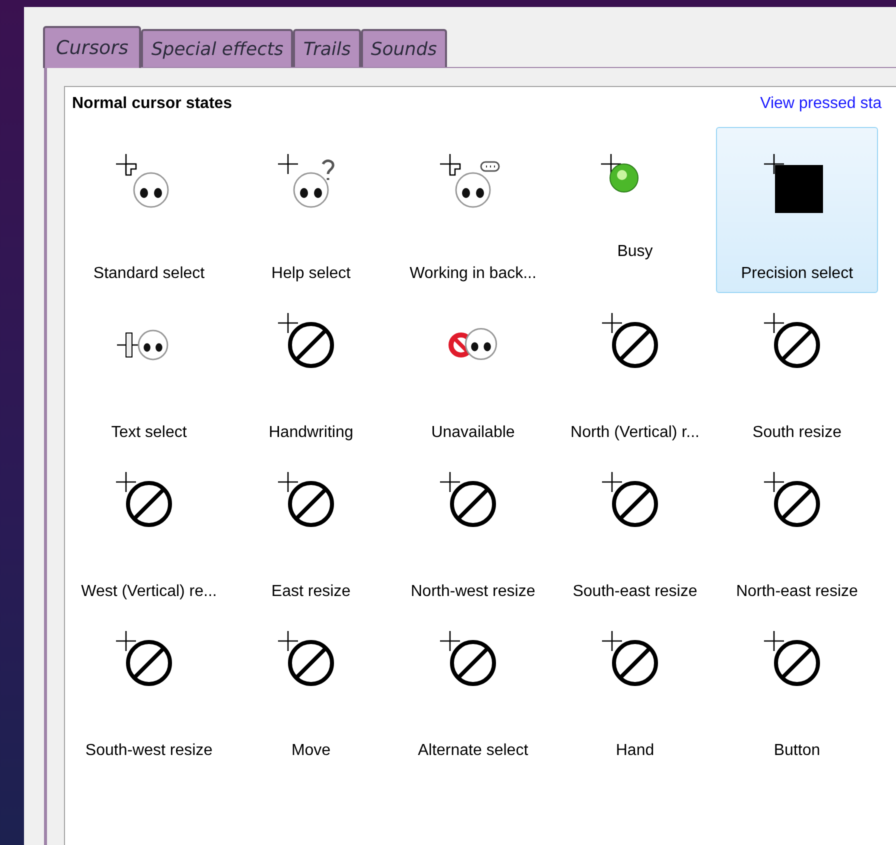 Image resolution: width=896 pixels, height=845 pixels. What do you see at coordinates (619, 173) in the screenshot?
I see `orb-icon` at bounding box center [619, 173].